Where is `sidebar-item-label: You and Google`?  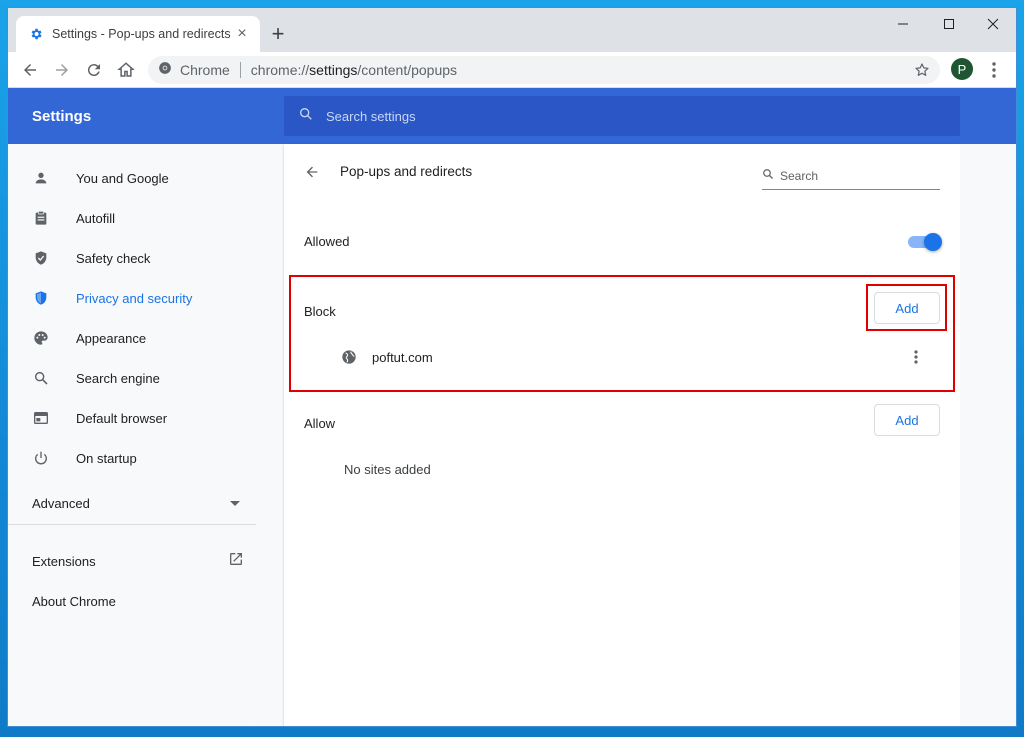
sidebar-item-label: You and Google is located at coordinates (122, 178).